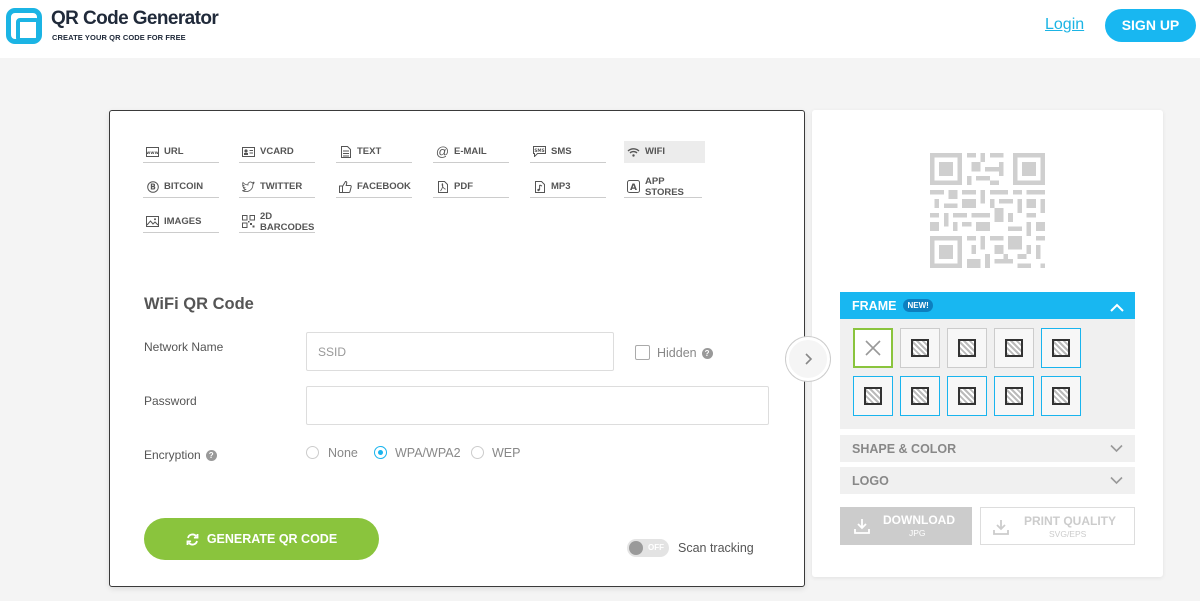 Image resolution: width=1200 pixels, height=601 pixels. I want to click on encryption-wpa-label: WPA/WPA2, so click(428, 453).